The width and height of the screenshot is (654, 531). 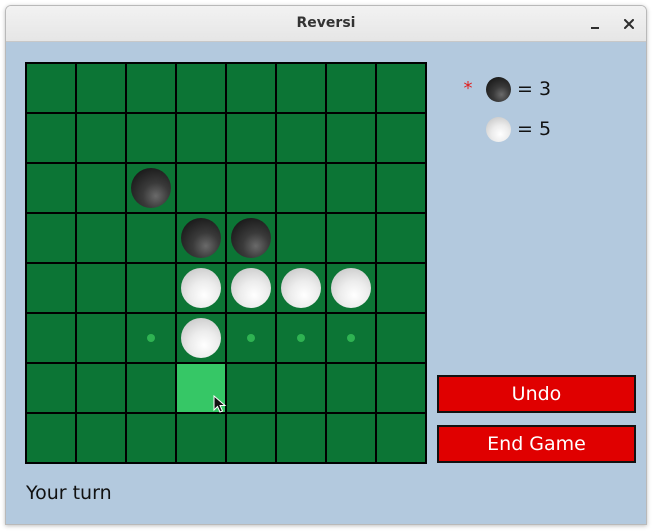 What do you see at coordinates (595, 24) in the screenshot?
I see `minimize-button` at bounding box center [595, 24].